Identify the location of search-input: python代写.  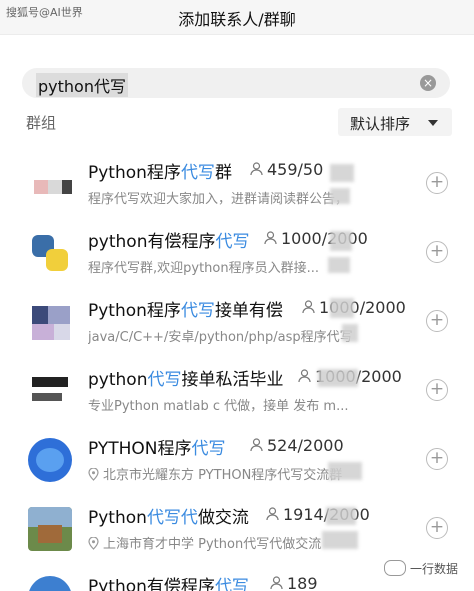
(82, 85).